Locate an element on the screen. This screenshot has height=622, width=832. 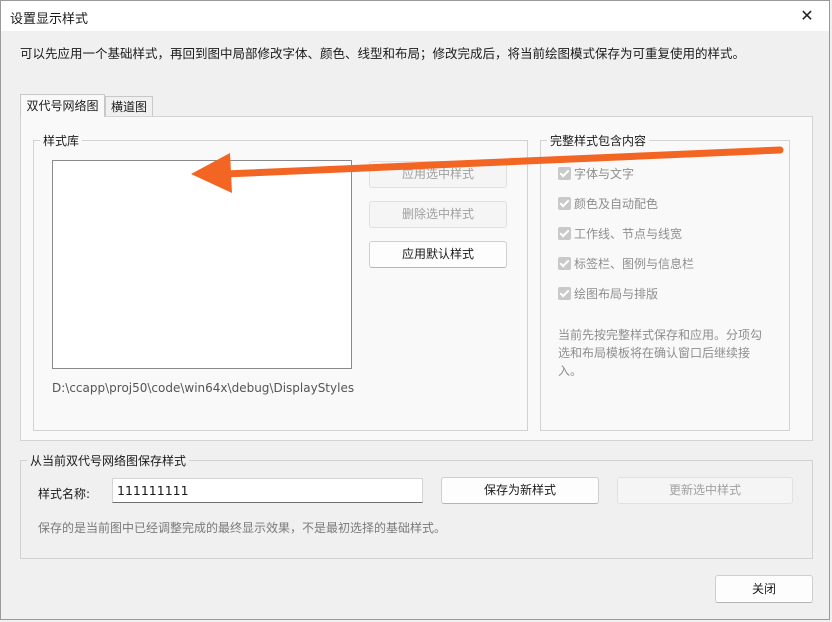
apply-selected-button: 应用选中样式 is located at coordinates (438, 174).